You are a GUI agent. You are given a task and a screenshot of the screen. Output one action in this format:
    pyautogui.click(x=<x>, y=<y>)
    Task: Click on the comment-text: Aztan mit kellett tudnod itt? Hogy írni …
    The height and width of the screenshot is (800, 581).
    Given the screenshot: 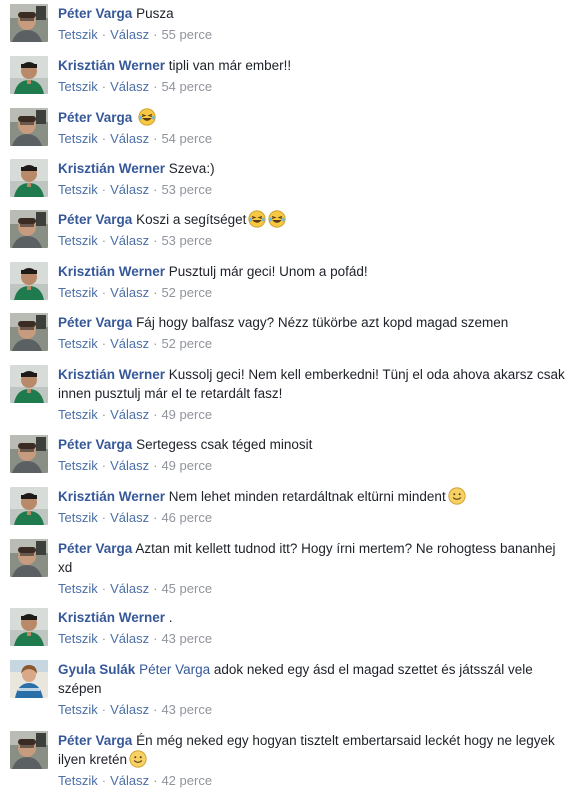 What is the action you would take?
    pyautogui.click(x=307, y=558)
    